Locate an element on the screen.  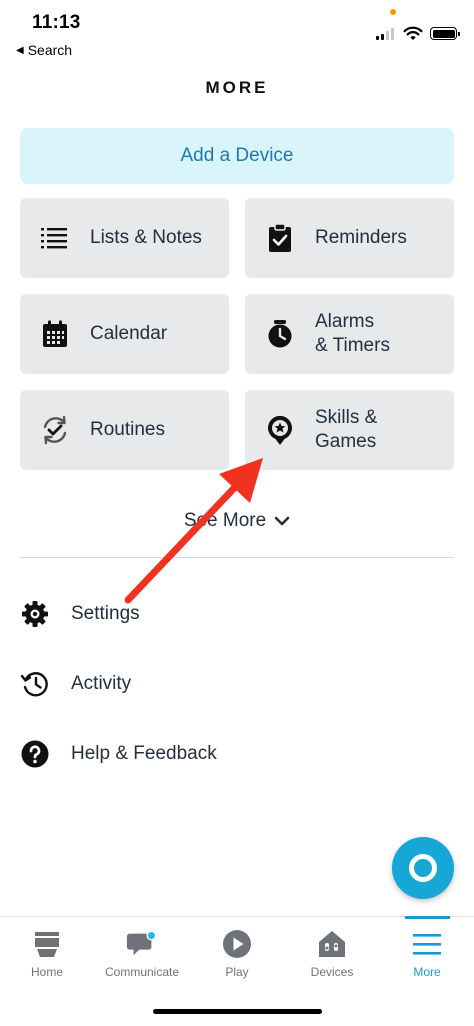
divider is located at coordinates (237, 557).